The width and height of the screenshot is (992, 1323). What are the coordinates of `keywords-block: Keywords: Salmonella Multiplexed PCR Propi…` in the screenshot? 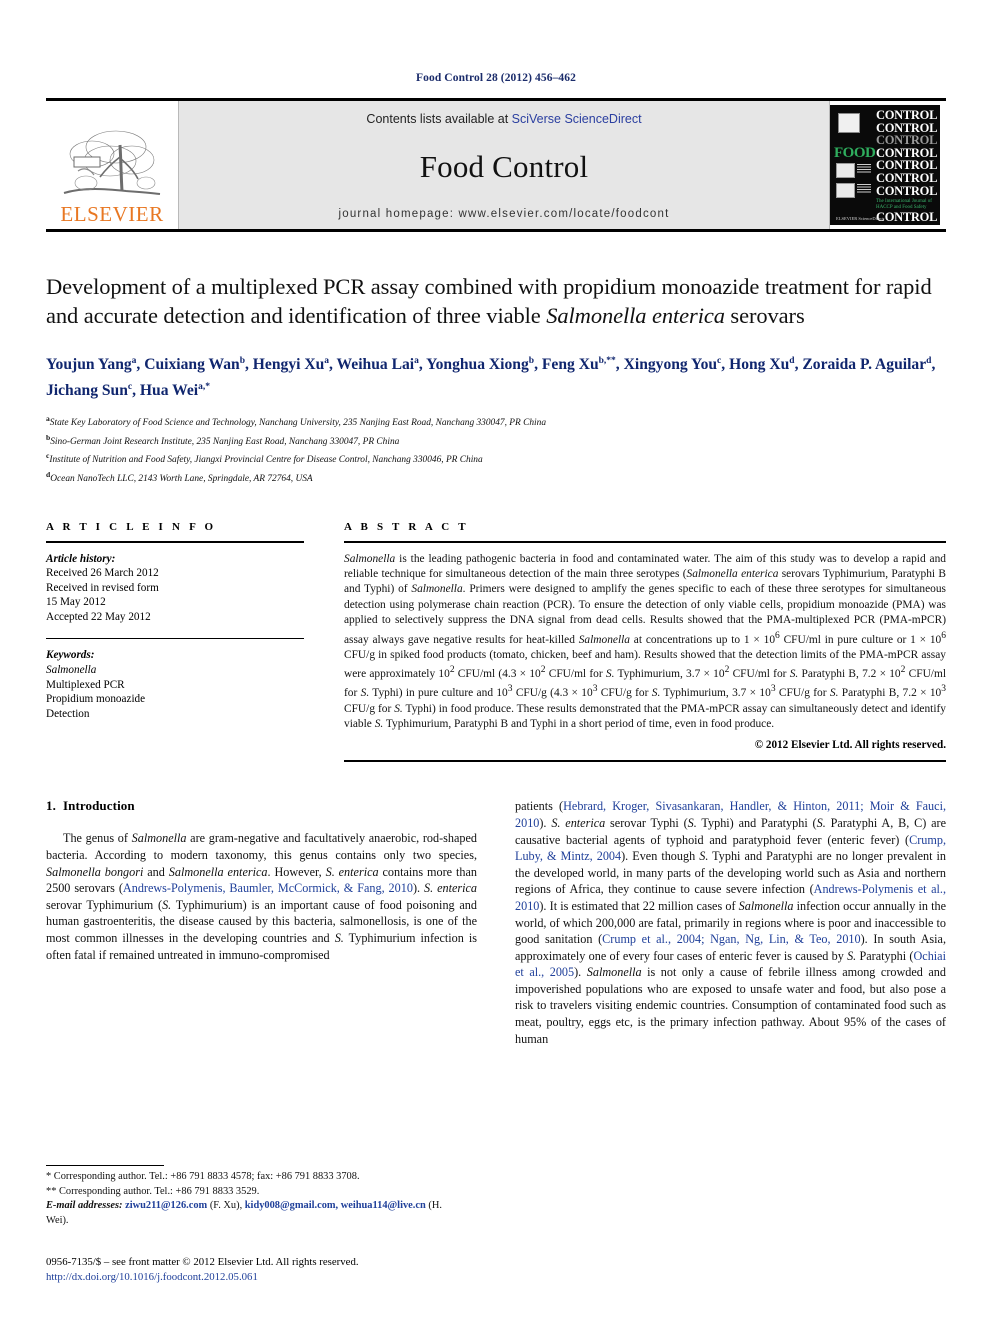 It's located at (175, 684).